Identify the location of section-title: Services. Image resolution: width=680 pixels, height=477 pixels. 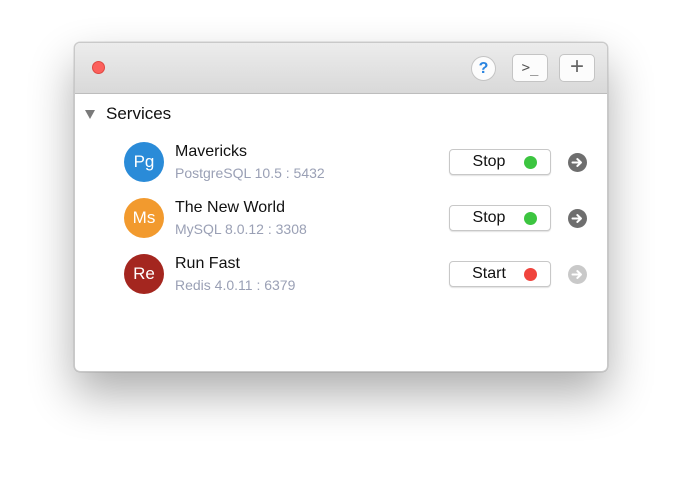
(139, 113).